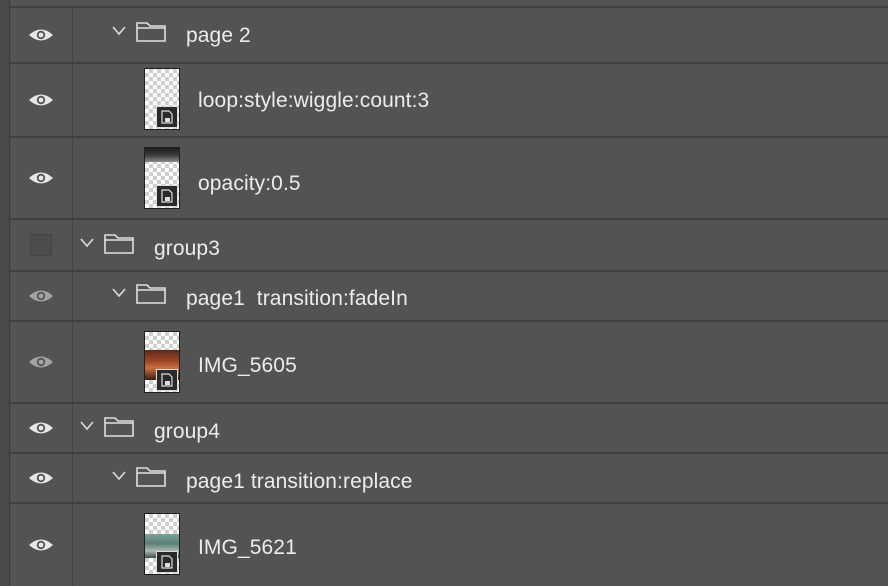 The image size is (888, 586). I want to click on layer-row-opacity: opacity:0.5, so click(449, 179).